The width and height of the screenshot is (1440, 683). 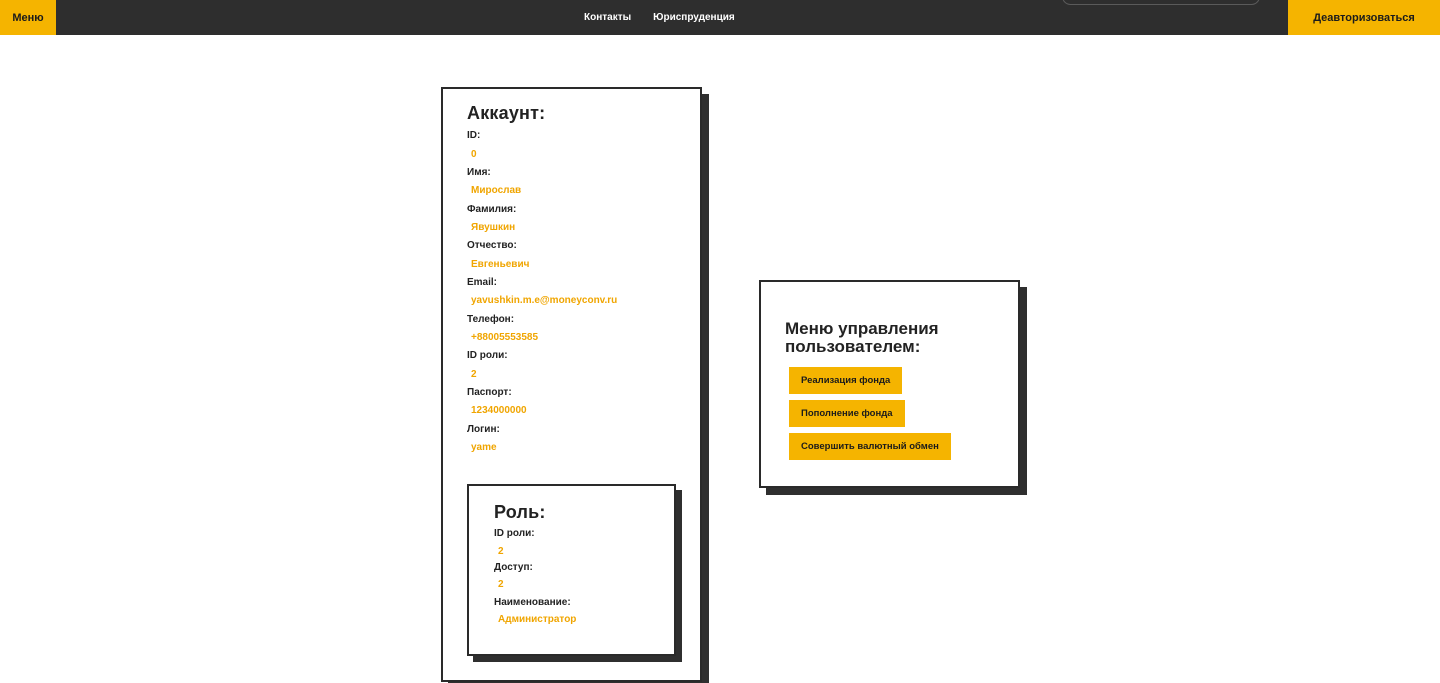 What do you see at coordinates (493, 227) in the screenshot?
I see `account-last-name-value: Явушкин` at bounding box center [493, 227].